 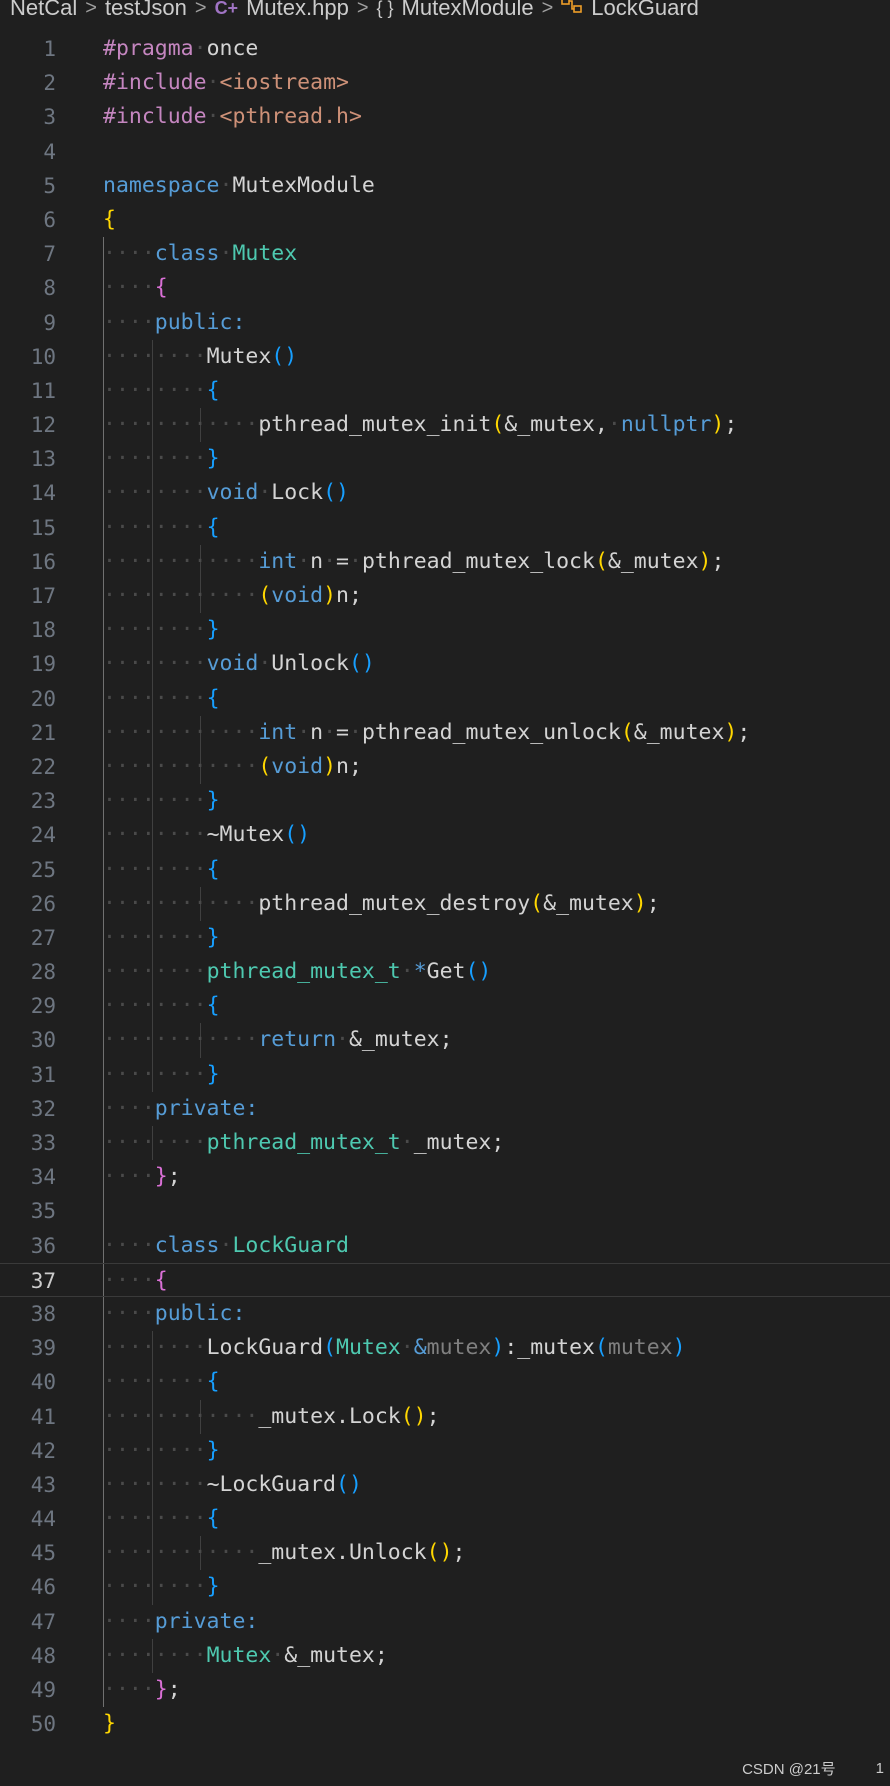 What do you see at coordinates (284, 83) in the screenshot?
I see `code-token: <iostream>` at bounding box center [284, 83].